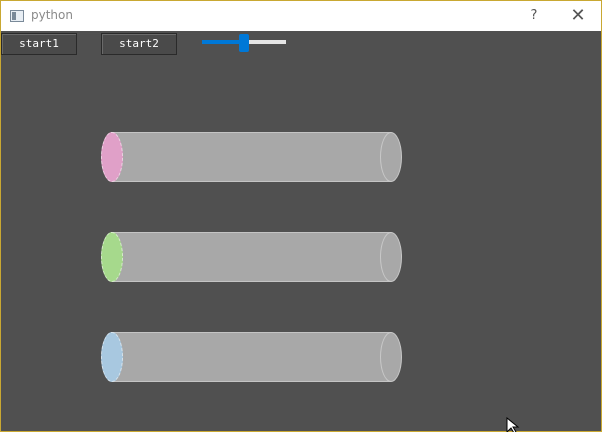 This screenshot has width=602, height=432. Describe the element at coordinates (52, 15) in the screenshot. I see `window-title: python` at that location.